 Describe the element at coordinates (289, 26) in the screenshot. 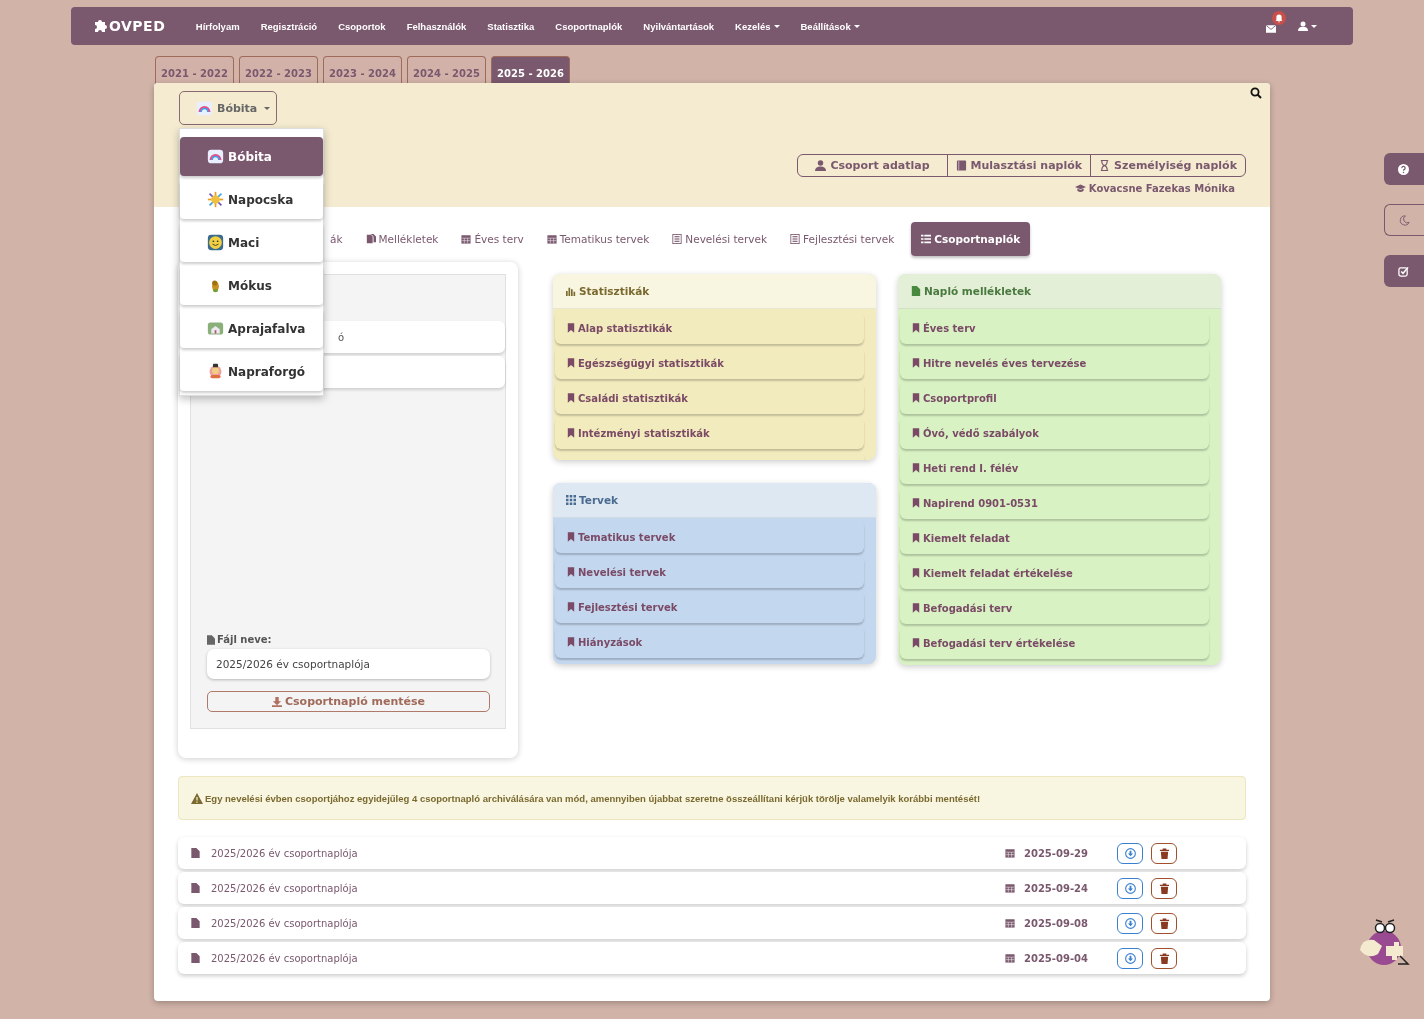

I see `nav-link: Regisztráció` at that location.